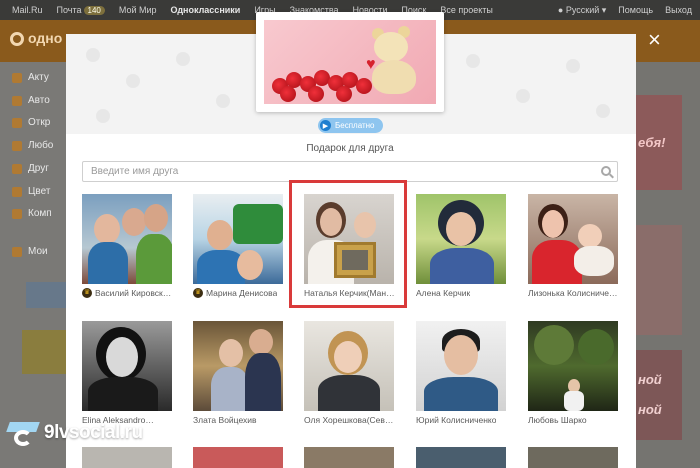 The width and height of the screenshot is (700, 468). Describe the element at coordinates (557, 420) in the screenshot. I see `friend-name-text: Любовь Шарко` at that location.